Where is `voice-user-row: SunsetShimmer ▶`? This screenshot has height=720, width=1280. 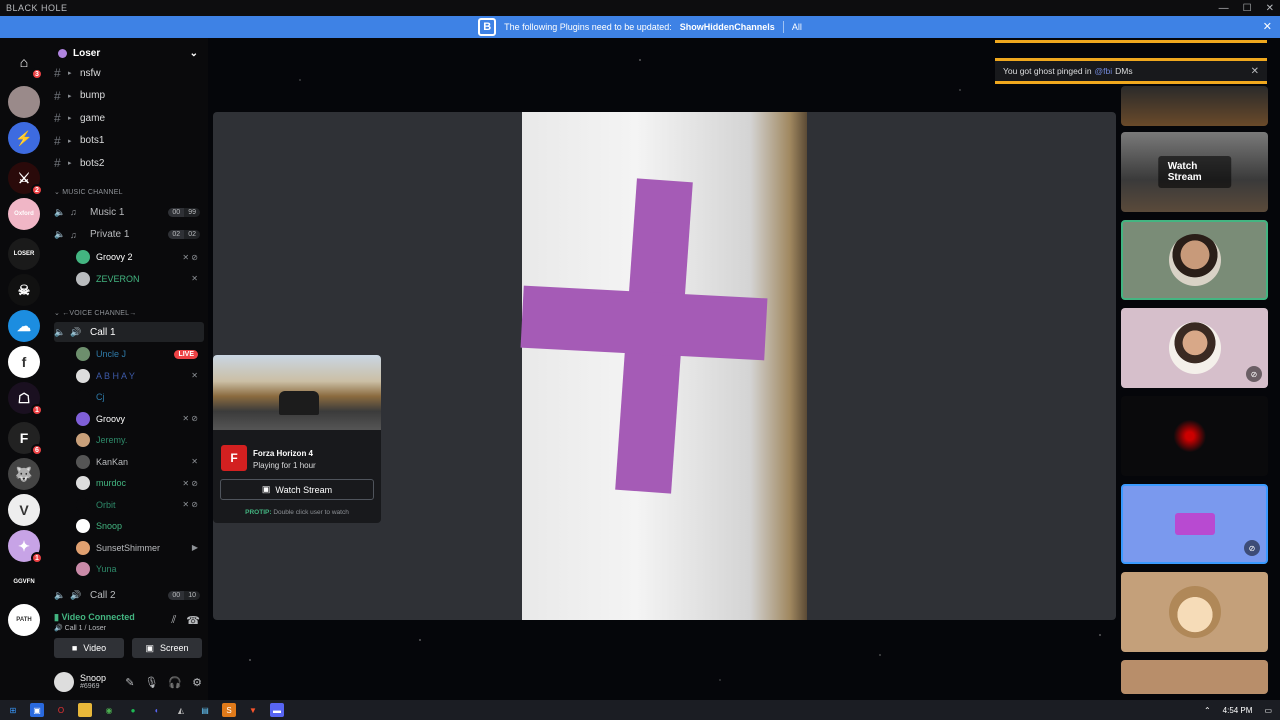 voice-user-row: SunsetShimmer ▶ is located at coordinates (139, 548).